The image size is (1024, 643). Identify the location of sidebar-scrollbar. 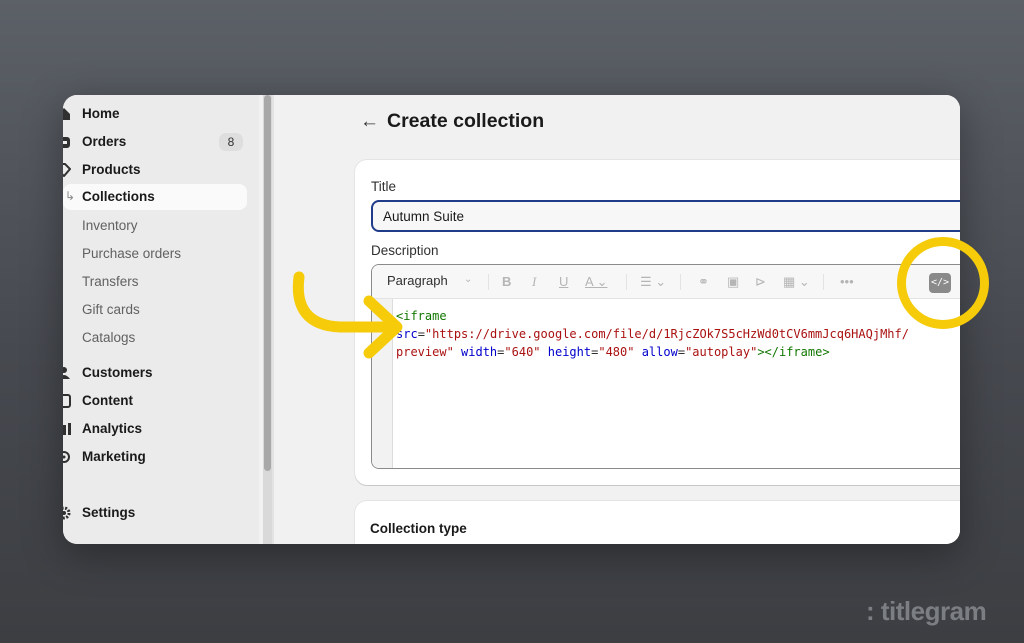
(267, 319).